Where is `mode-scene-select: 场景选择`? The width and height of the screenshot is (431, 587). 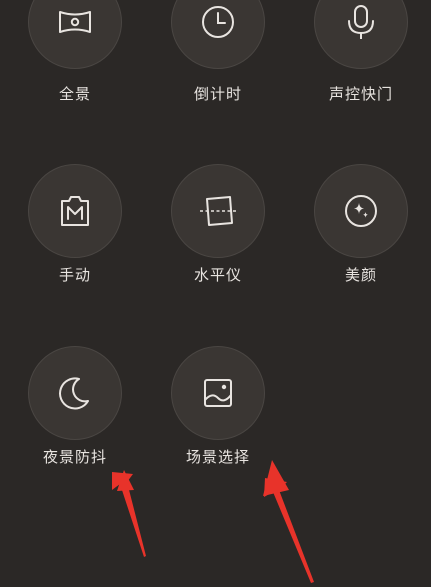
mode-scene-select: 场景选择 is located at coordinates (218, 411).